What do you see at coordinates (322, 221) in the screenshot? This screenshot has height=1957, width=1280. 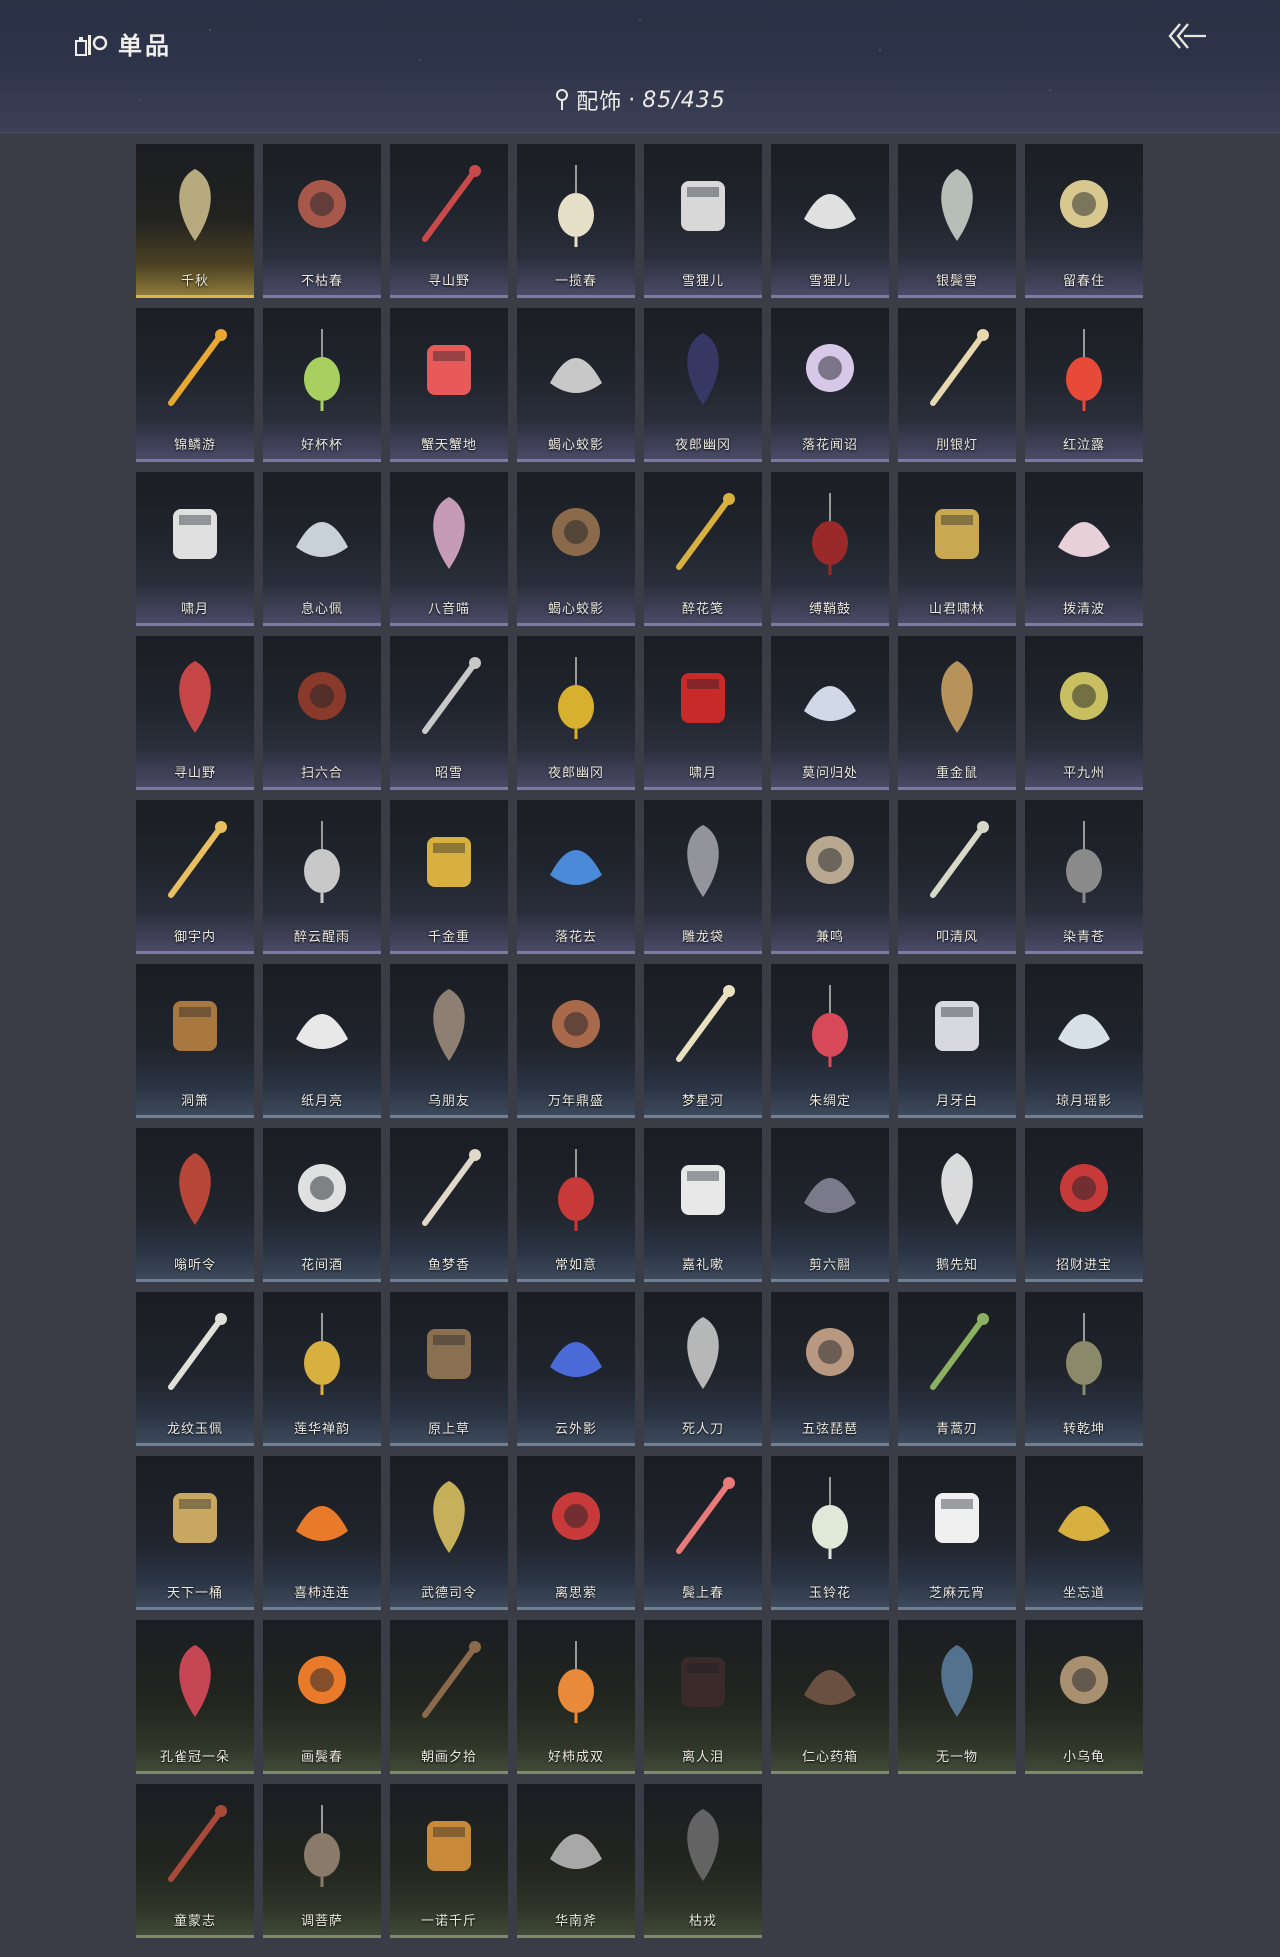 I see `item-tile: 不枯春` at bounding box center [322, 221].